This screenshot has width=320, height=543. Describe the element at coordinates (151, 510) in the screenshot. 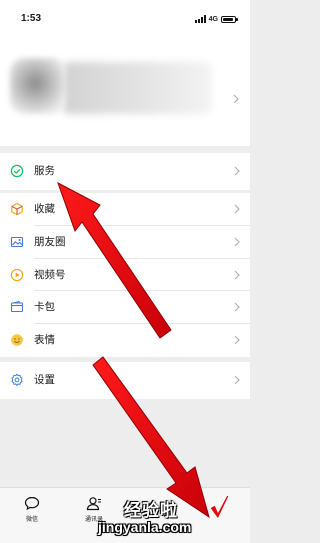

I see `watermark-title: 经验啦` at that location.